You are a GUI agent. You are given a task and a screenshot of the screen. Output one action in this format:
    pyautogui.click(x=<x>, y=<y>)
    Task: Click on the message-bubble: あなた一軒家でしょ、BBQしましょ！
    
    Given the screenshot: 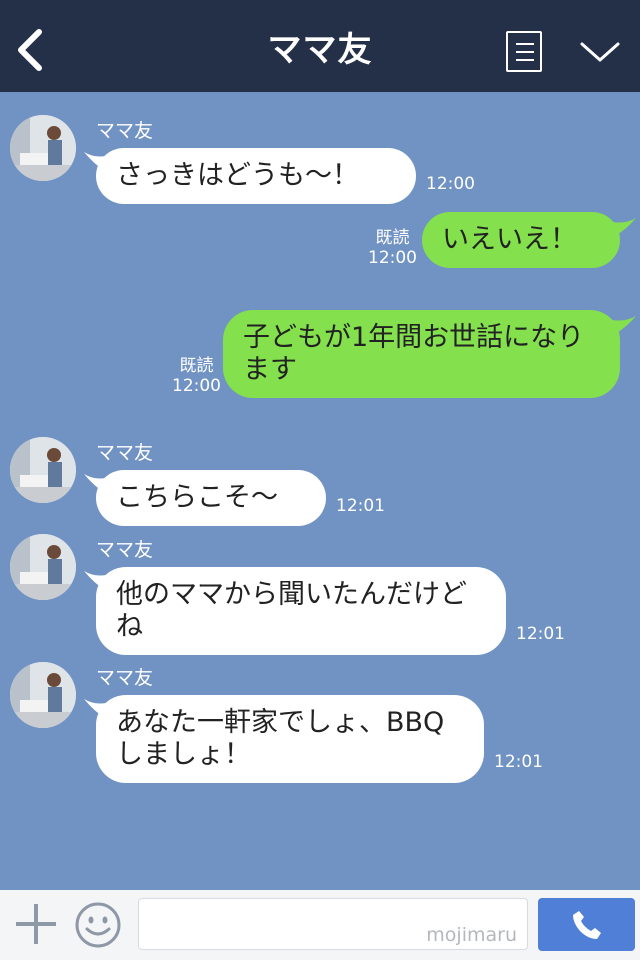 What is the action you would take?
    pyautogui.click(x=290, y=739)
    